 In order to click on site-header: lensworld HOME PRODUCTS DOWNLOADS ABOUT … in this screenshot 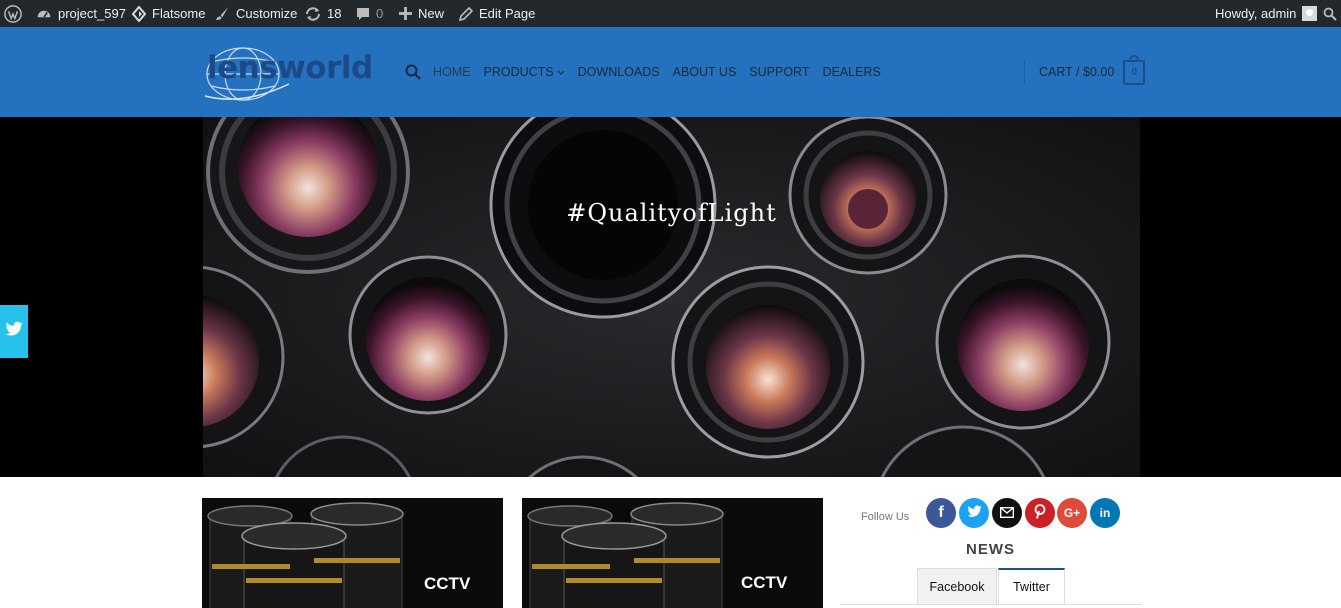, I will do `click(670, 72)`.